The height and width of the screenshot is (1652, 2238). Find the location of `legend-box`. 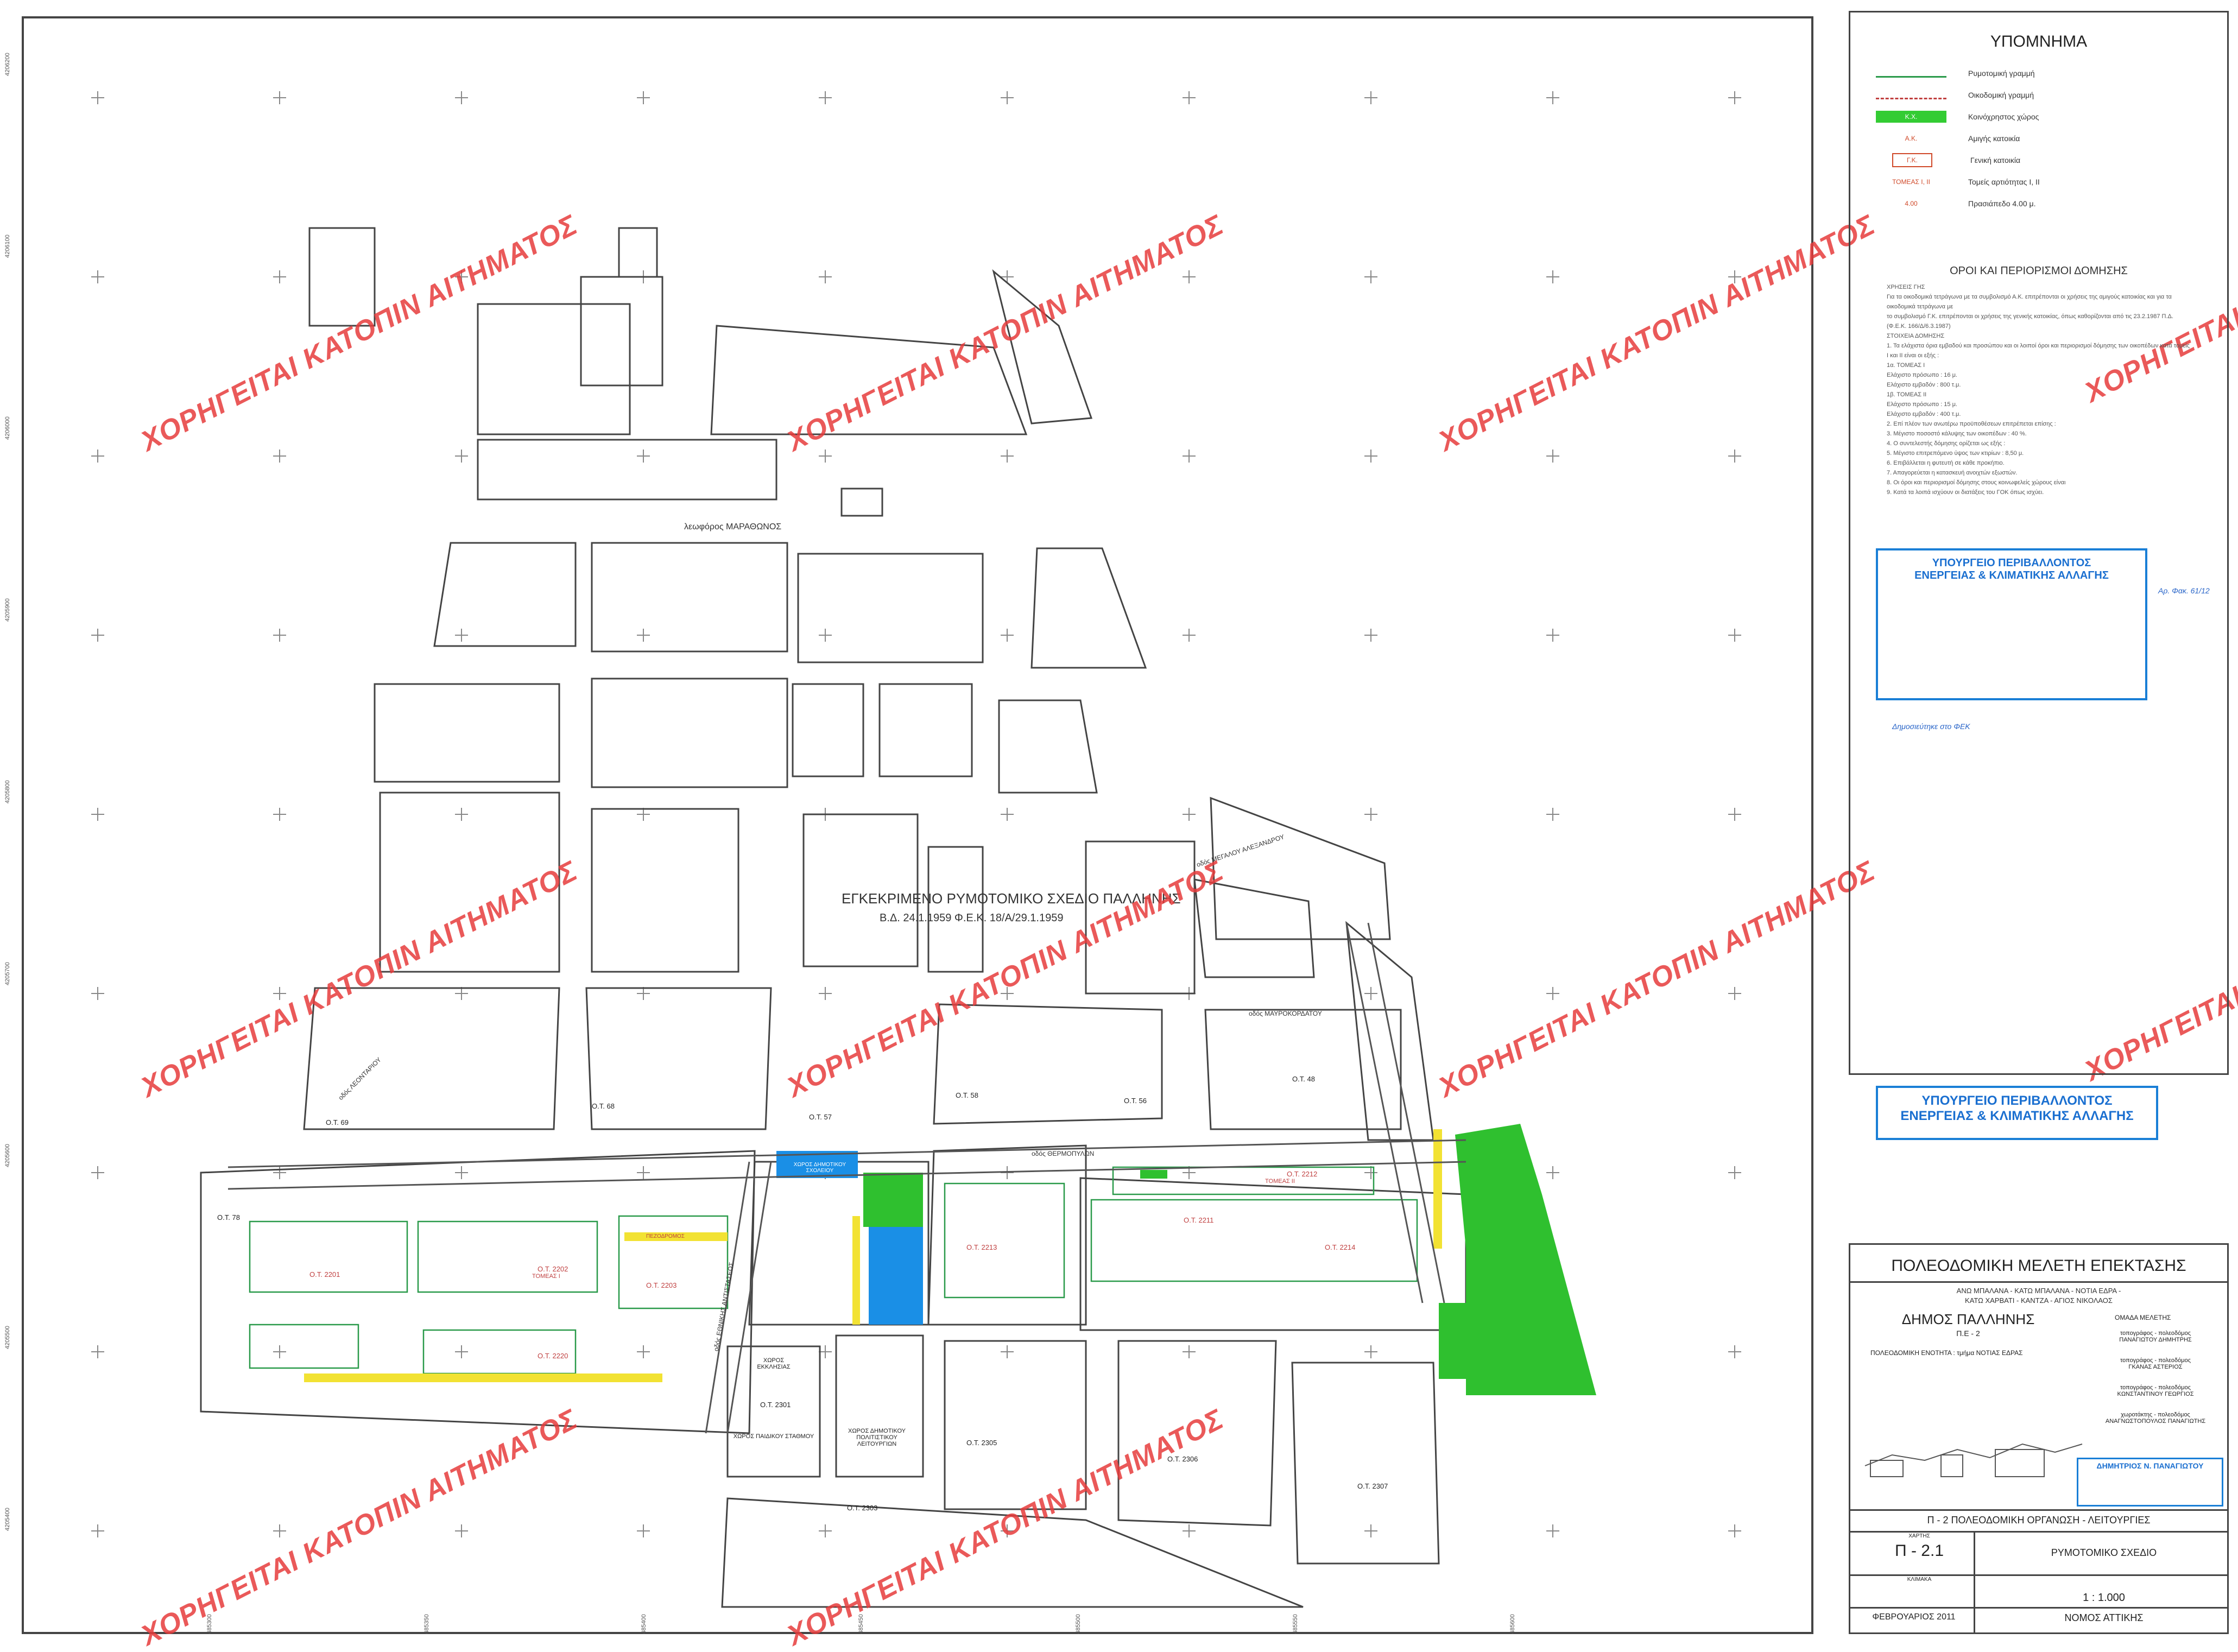

legend-box is located at coordinates (2039, 543).